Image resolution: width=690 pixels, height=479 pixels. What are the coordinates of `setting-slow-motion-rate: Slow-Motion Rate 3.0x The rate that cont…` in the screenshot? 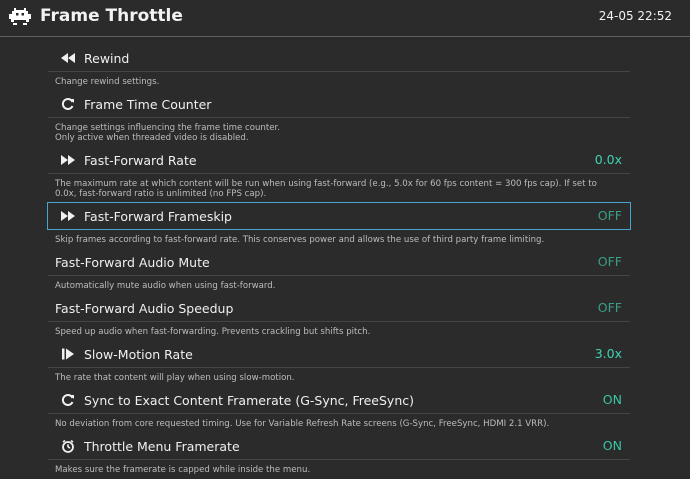 It's located at (339, 364).